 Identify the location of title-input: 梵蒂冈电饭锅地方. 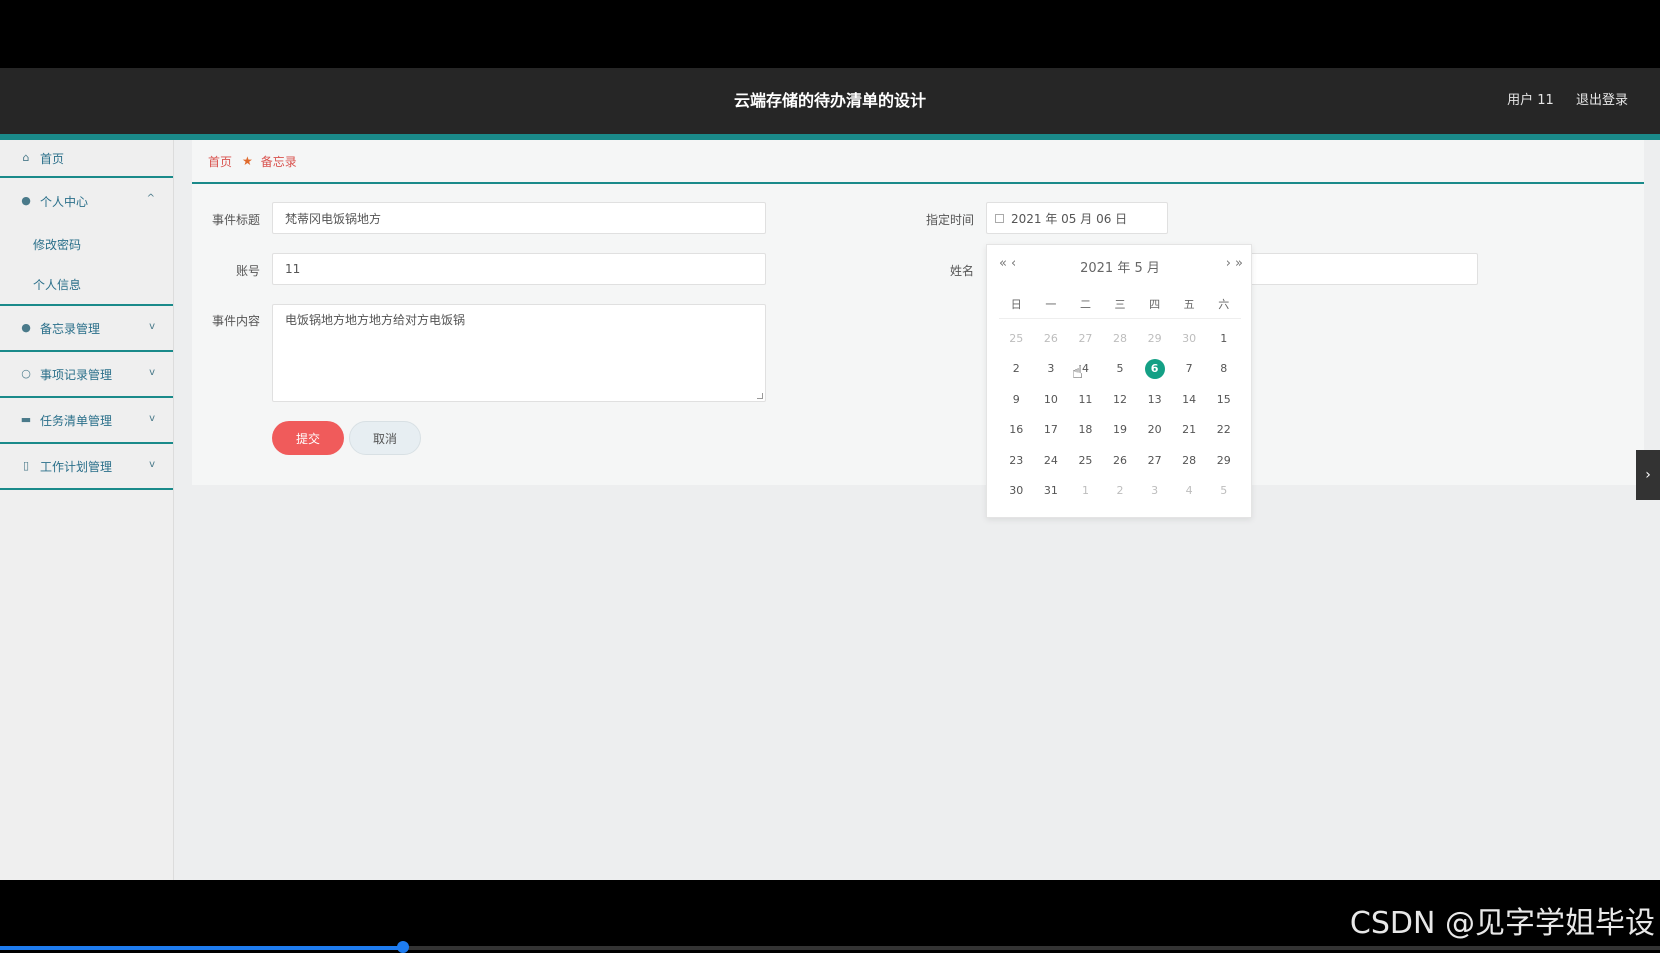
(519, 218).